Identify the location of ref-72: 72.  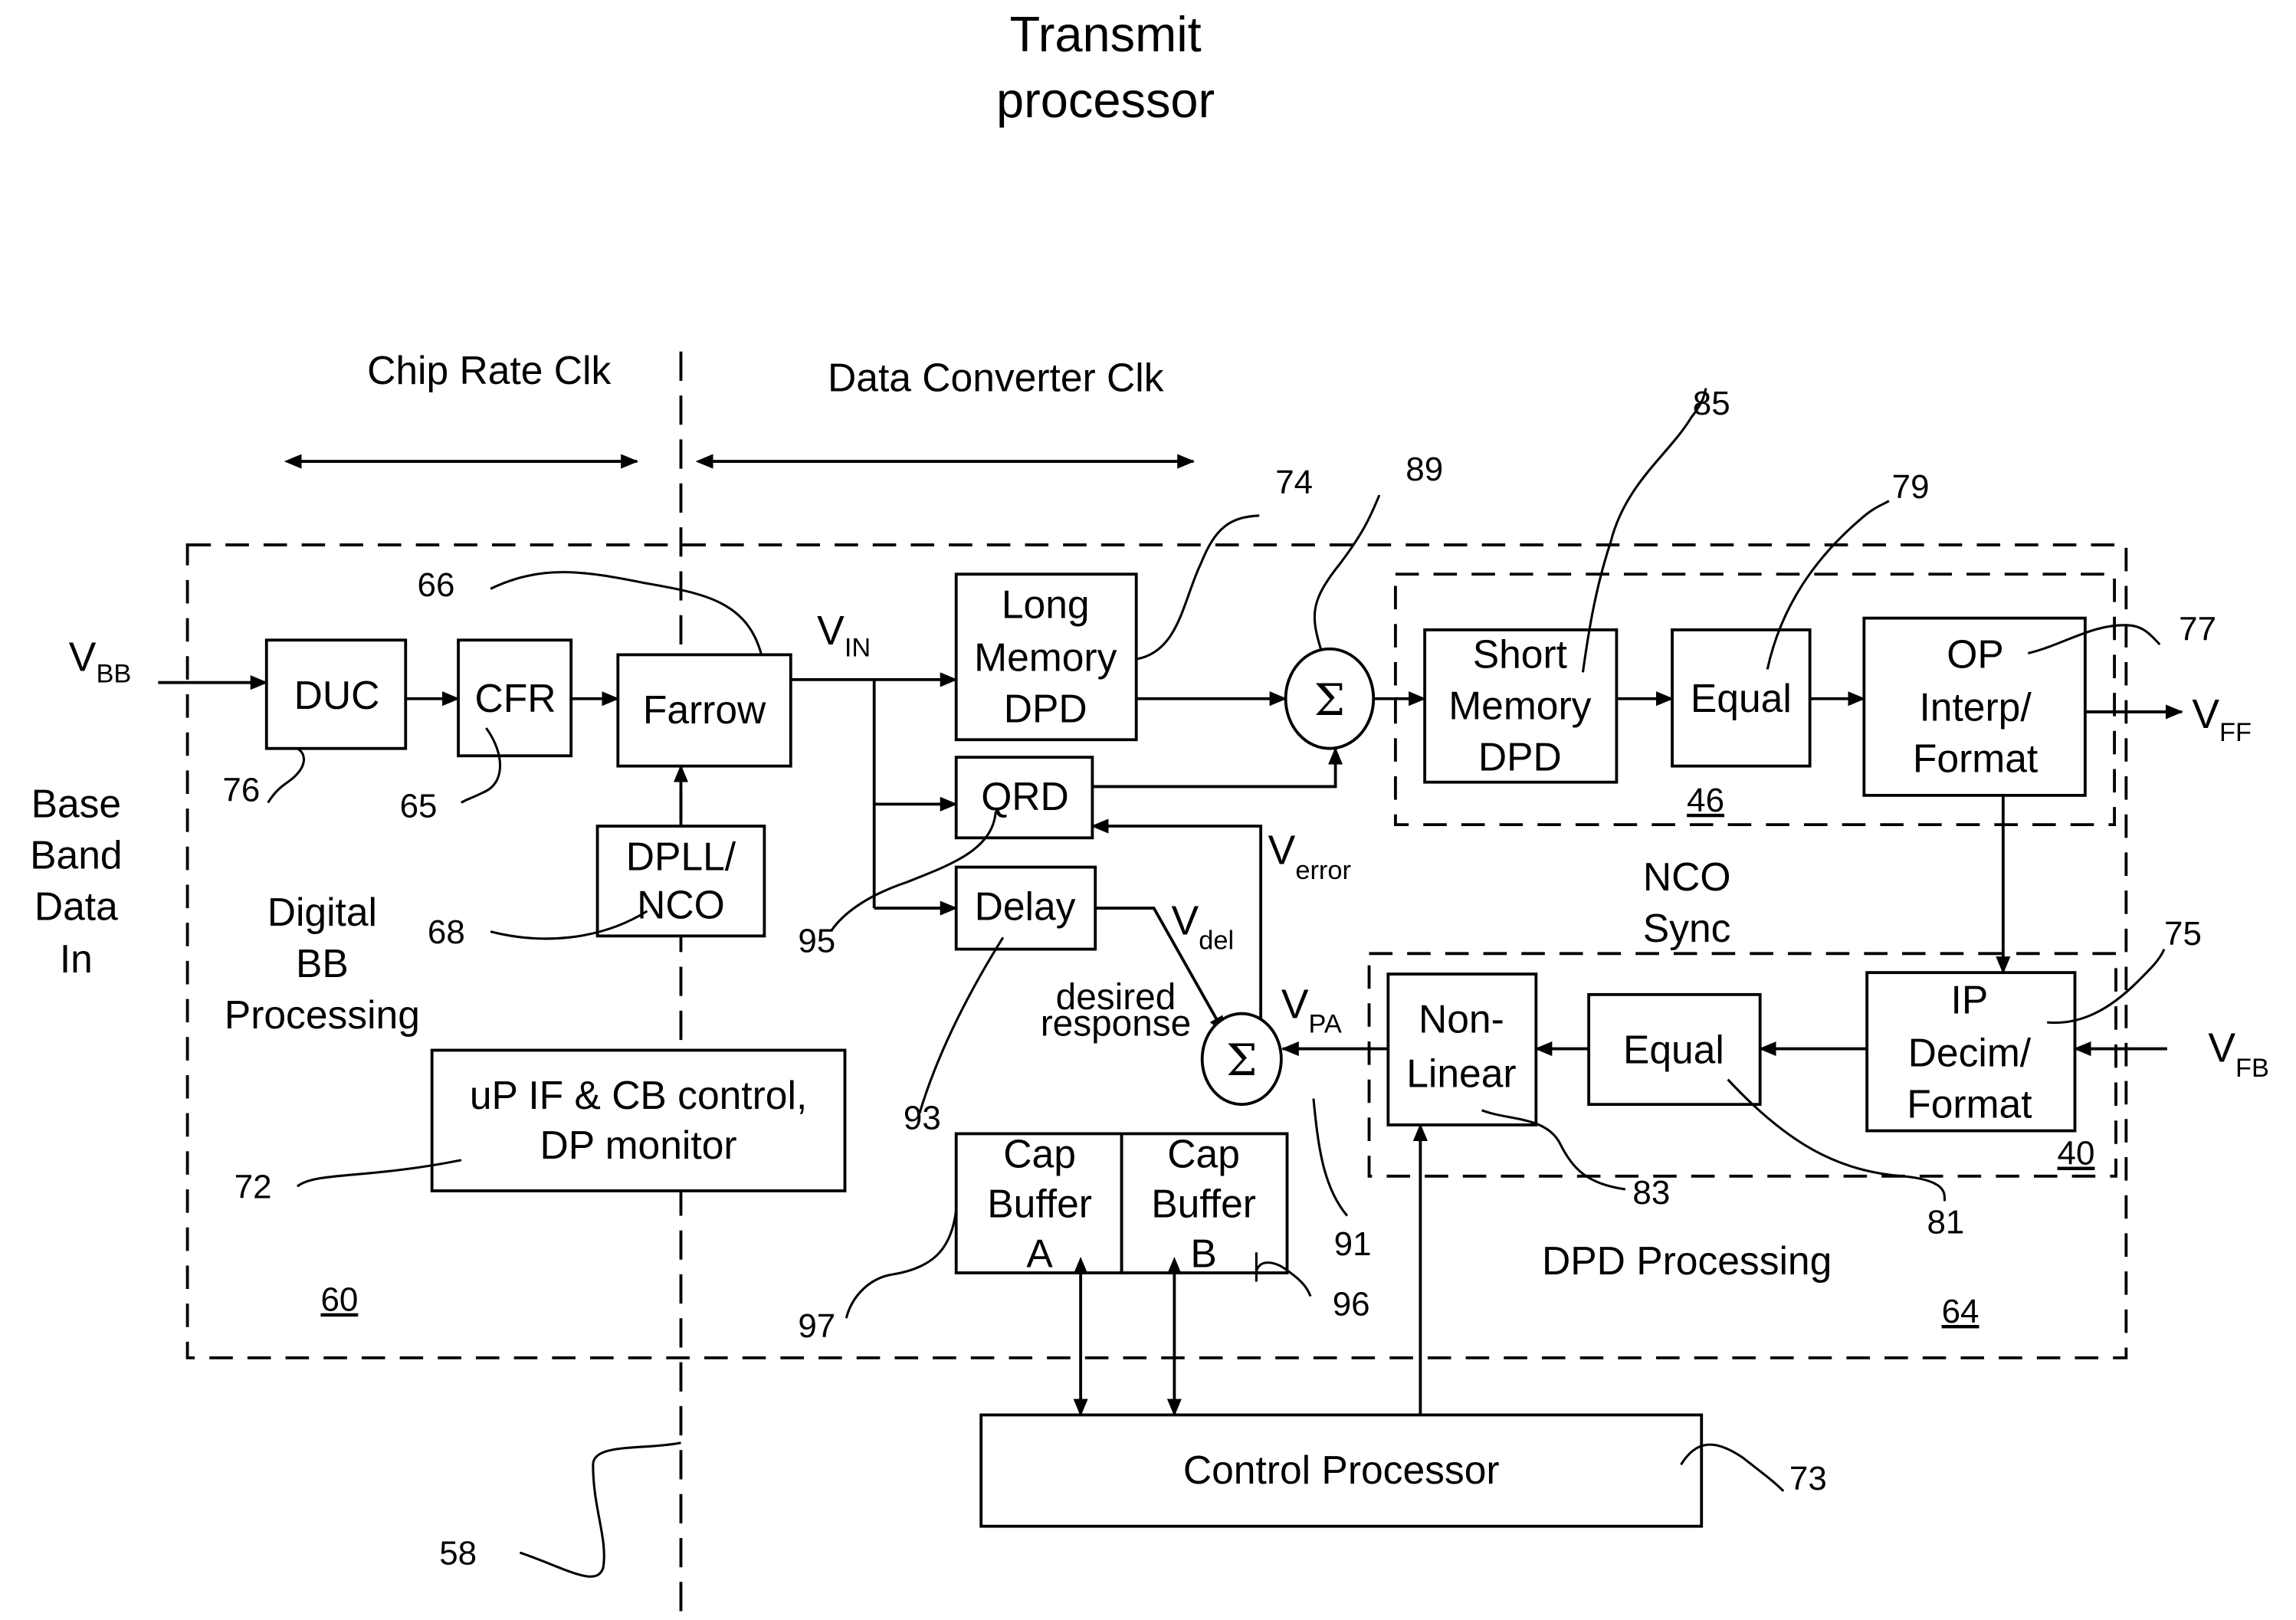
(253, 1187).